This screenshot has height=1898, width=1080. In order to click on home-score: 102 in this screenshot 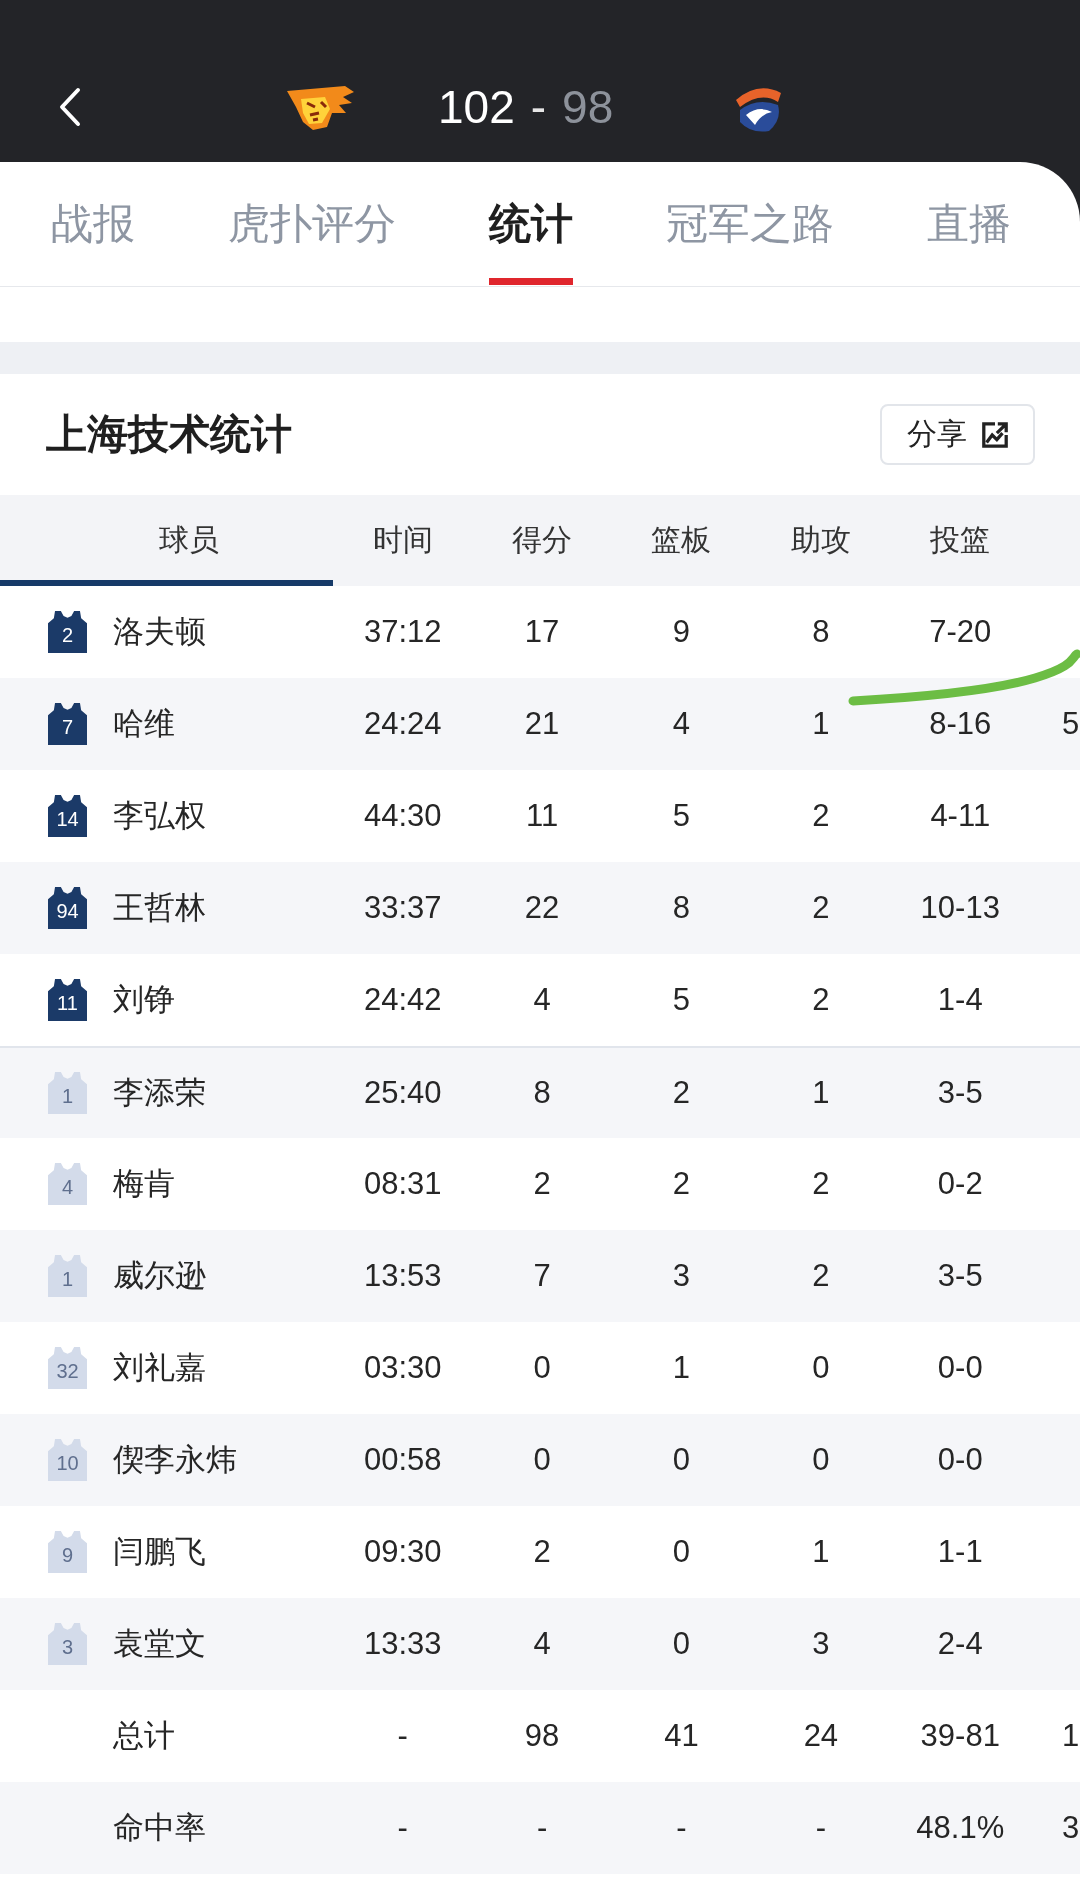, I will do `click(476, 107)`.